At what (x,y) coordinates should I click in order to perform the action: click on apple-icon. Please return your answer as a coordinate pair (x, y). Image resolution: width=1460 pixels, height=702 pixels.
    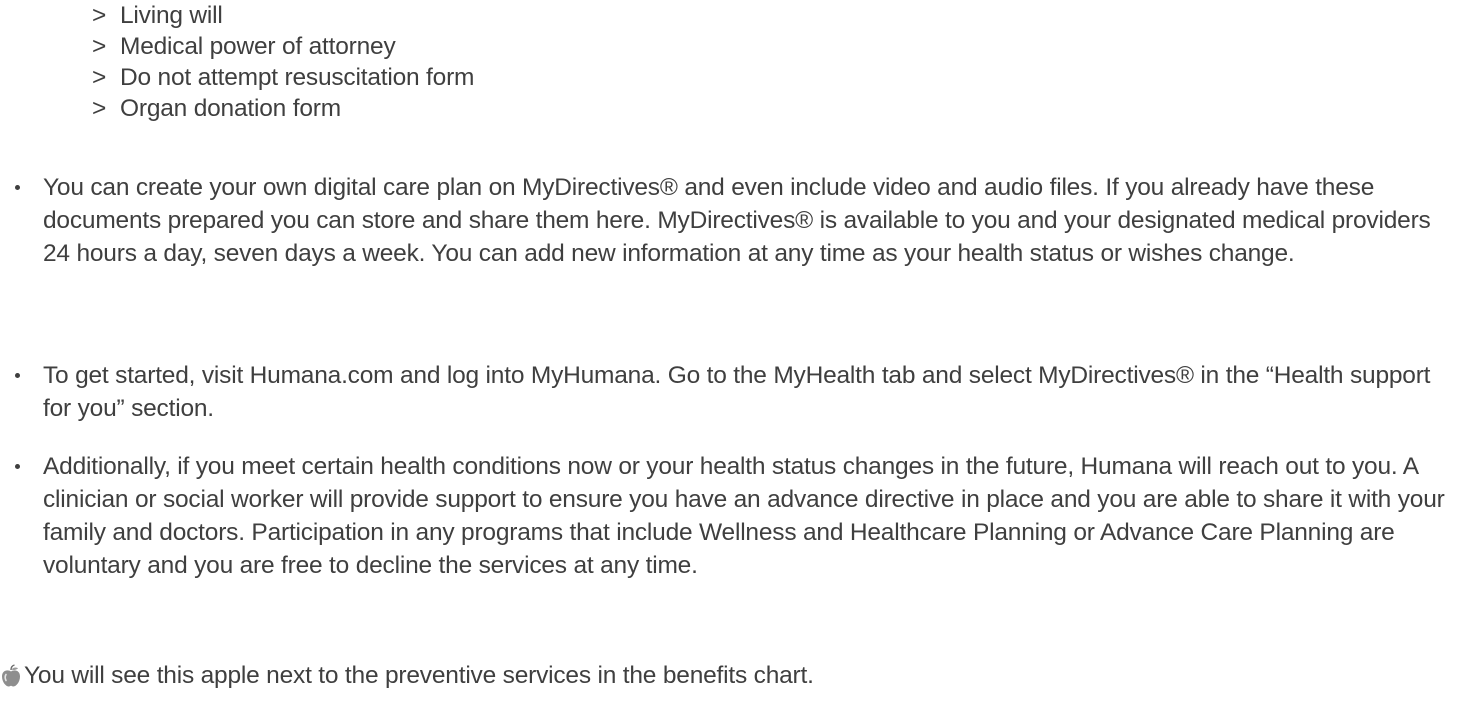
    Looking at the image, I should click on (11, 674).